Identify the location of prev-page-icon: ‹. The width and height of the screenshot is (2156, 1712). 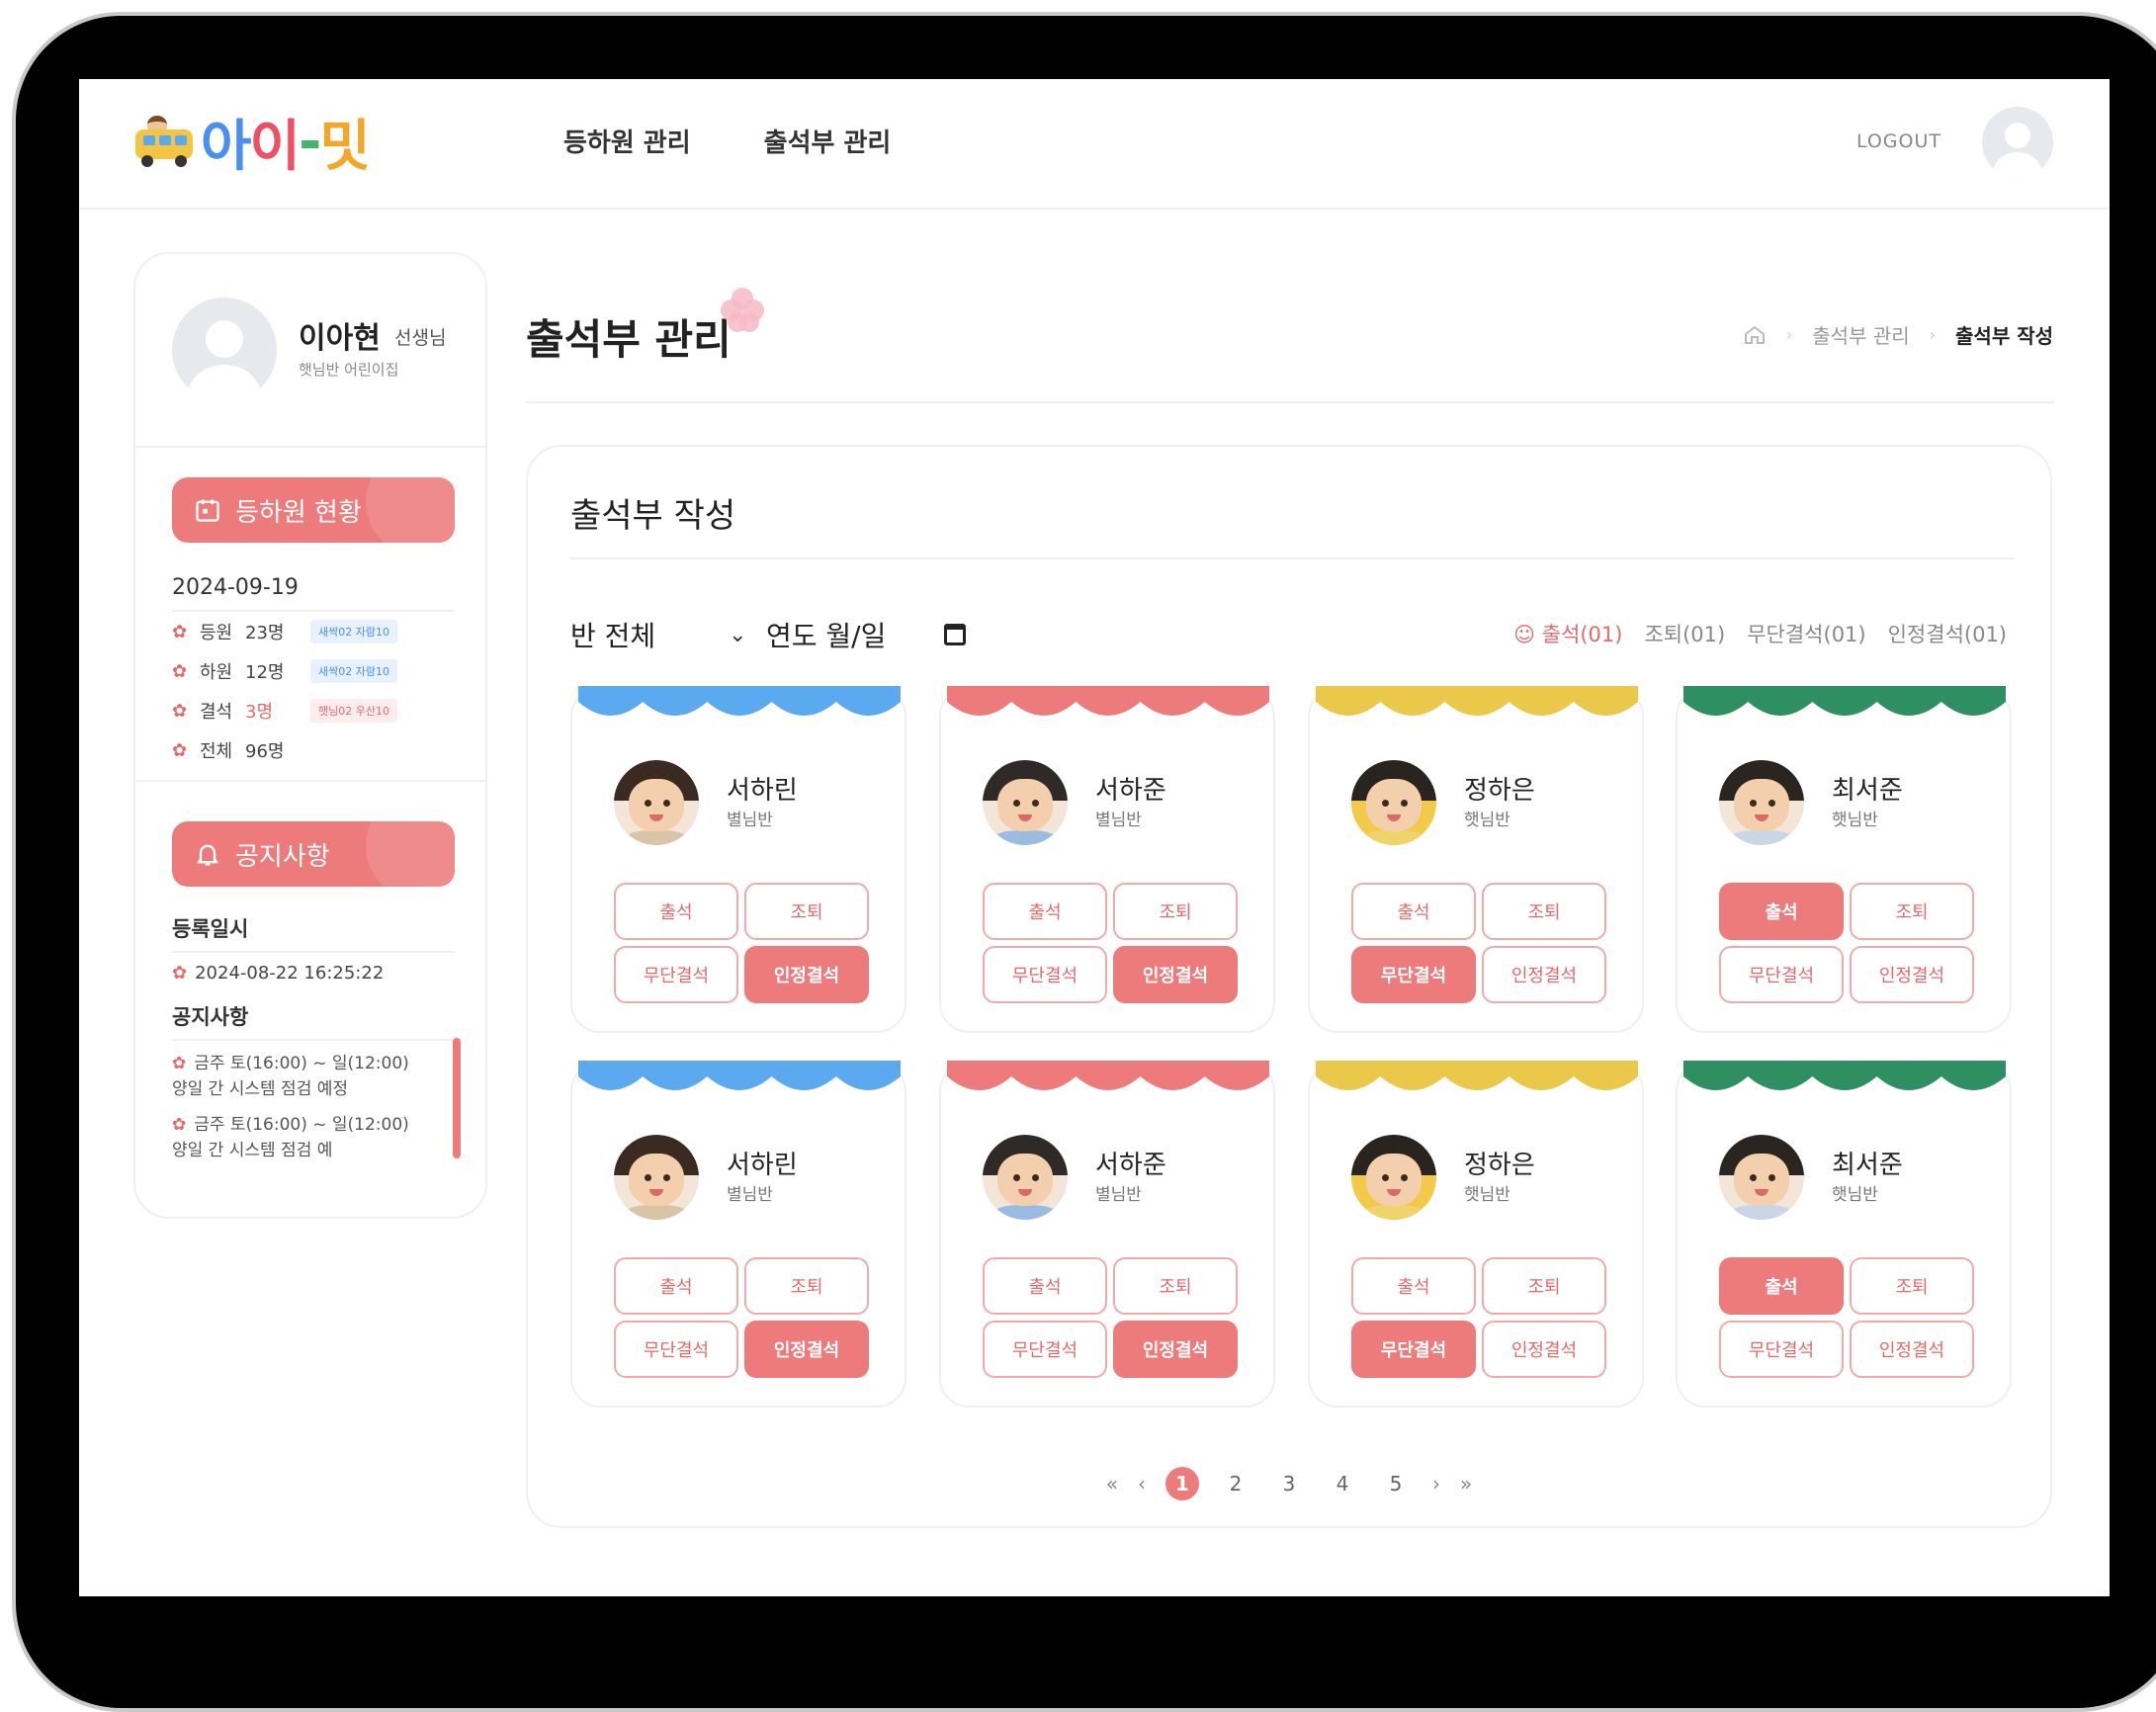
(1142, 1484).